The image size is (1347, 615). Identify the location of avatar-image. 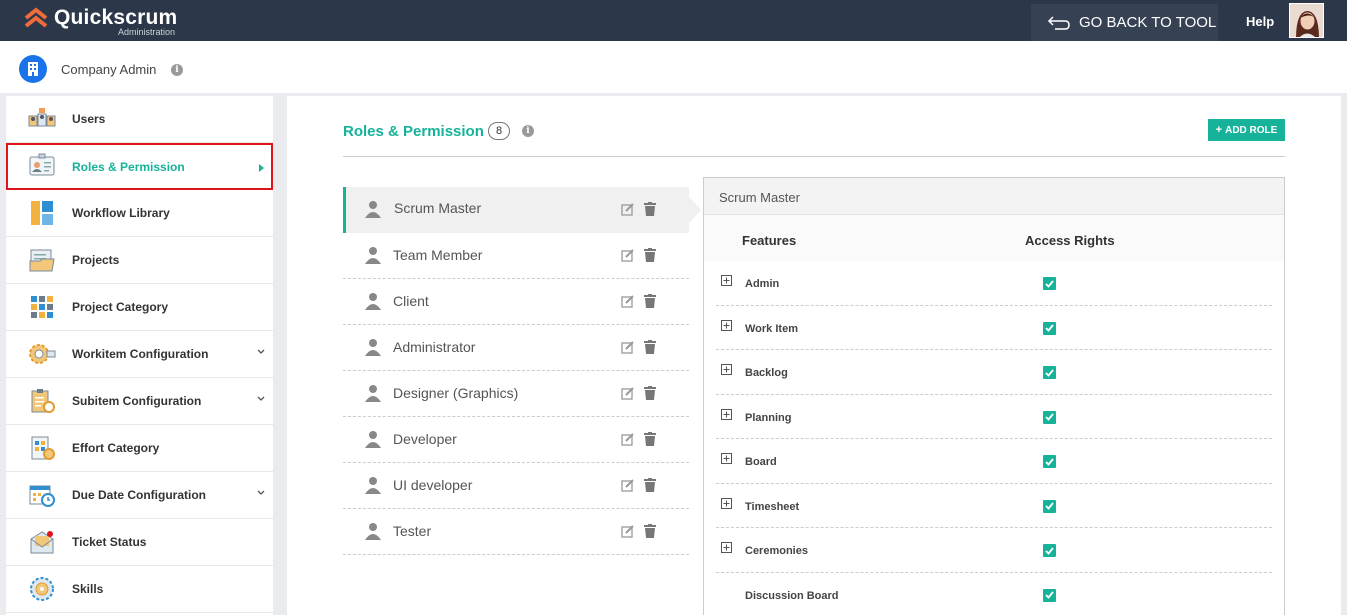
(1306, 20).